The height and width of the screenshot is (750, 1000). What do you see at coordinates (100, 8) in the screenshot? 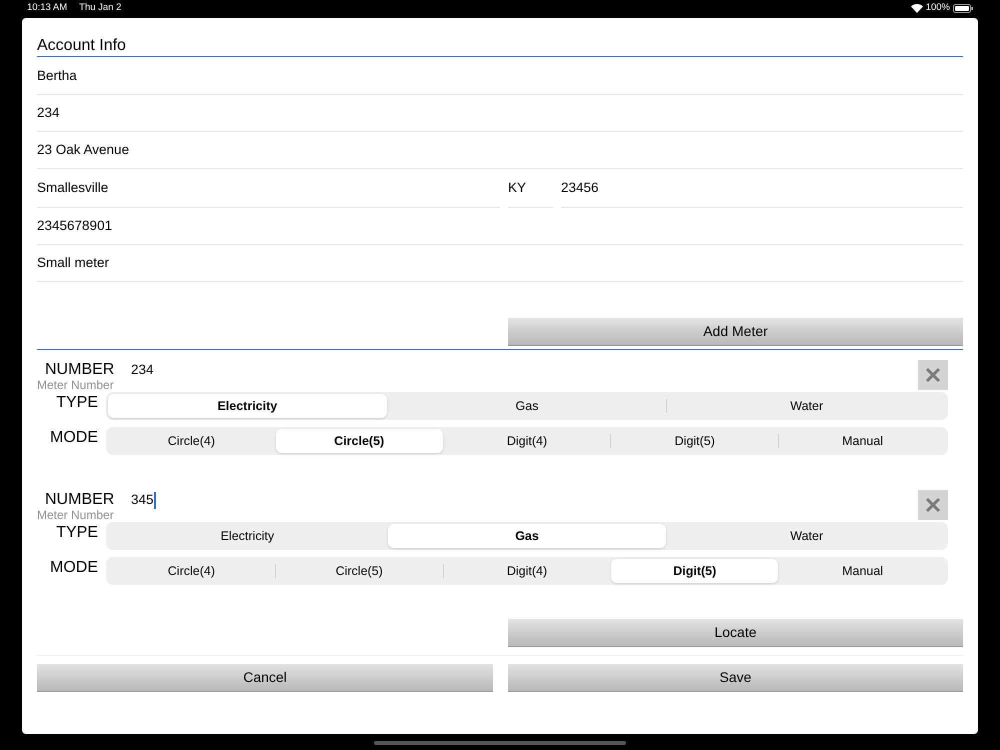
I see `status-date: Thu Jan 2` at bounding box center [100, 8].